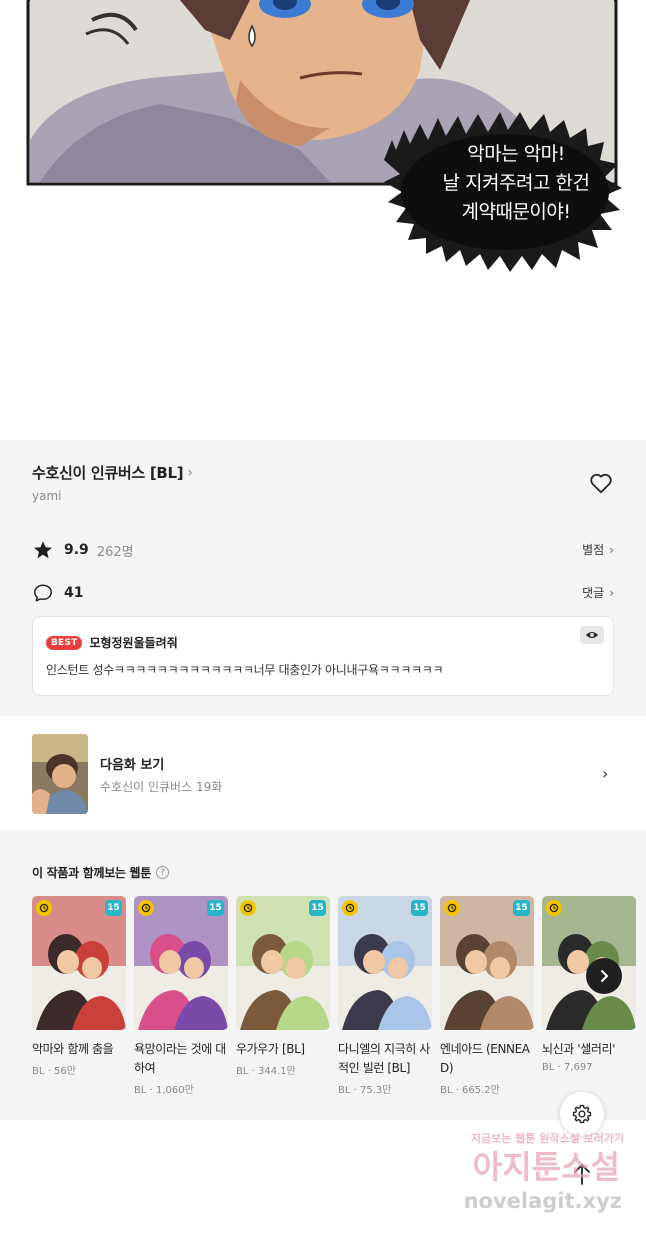 This screenshot has width=646, height=1236. I want to click on watermark-line-1: 지금보는 웹툰 원작소설 보러가기, so click(547, 1138).